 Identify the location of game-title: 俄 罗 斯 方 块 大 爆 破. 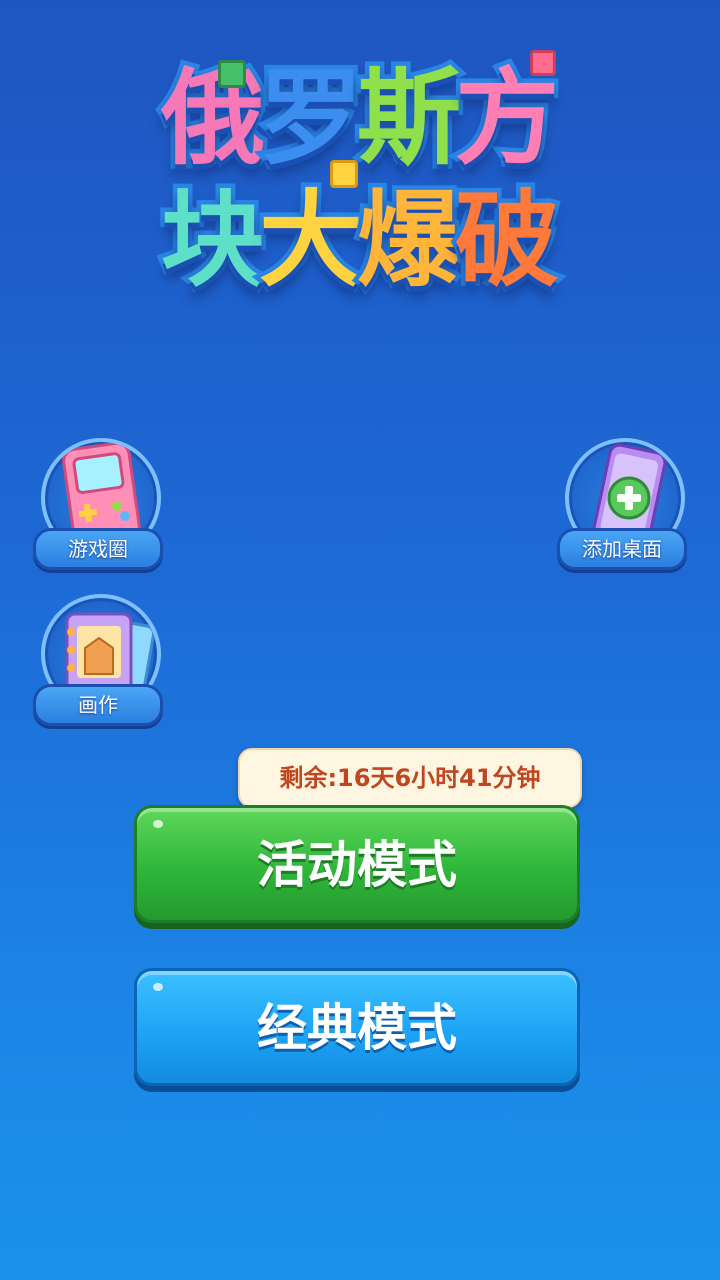
(360, 180).